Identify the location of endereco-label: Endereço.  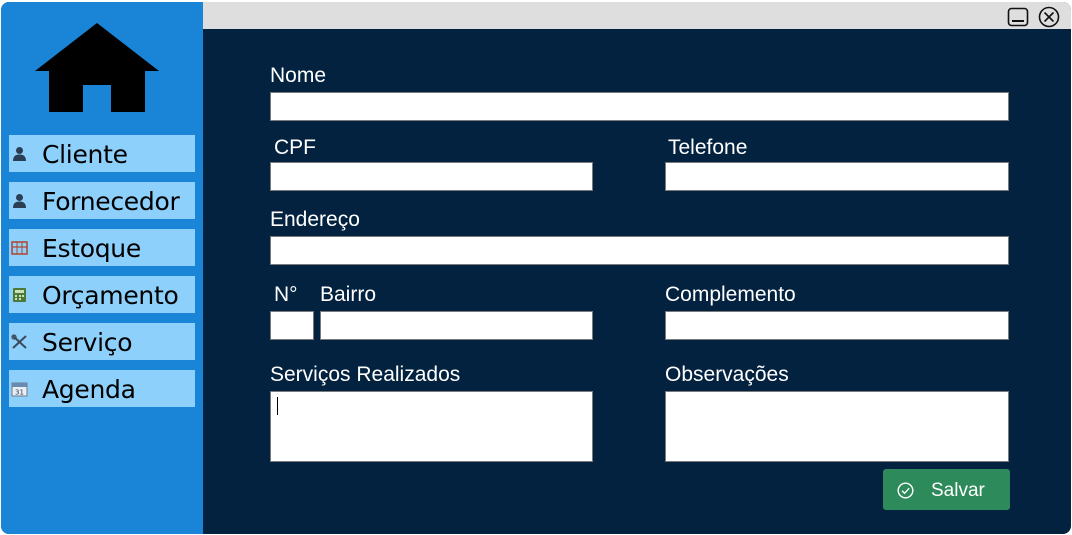
(315, 219).